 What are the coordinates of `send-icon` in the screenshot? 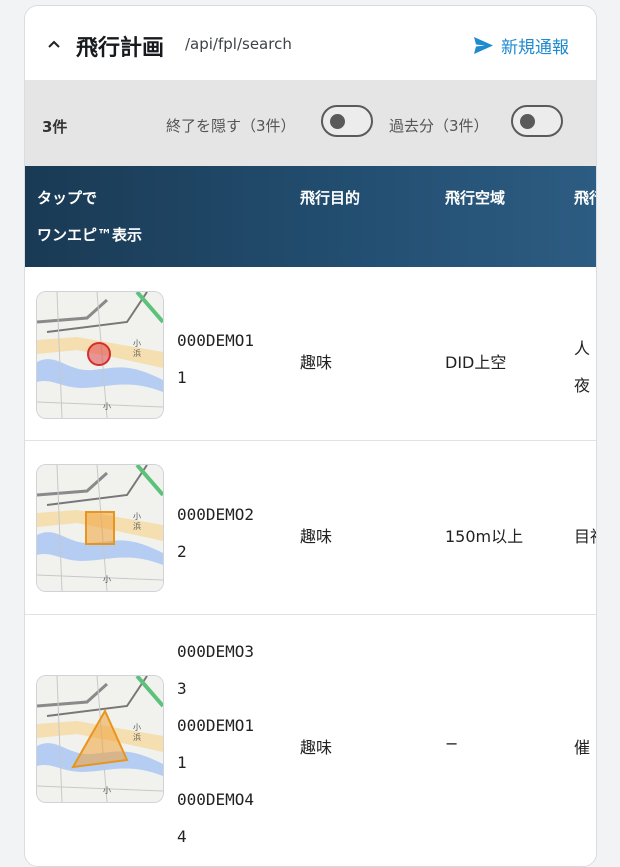 It's located at (483, 45).